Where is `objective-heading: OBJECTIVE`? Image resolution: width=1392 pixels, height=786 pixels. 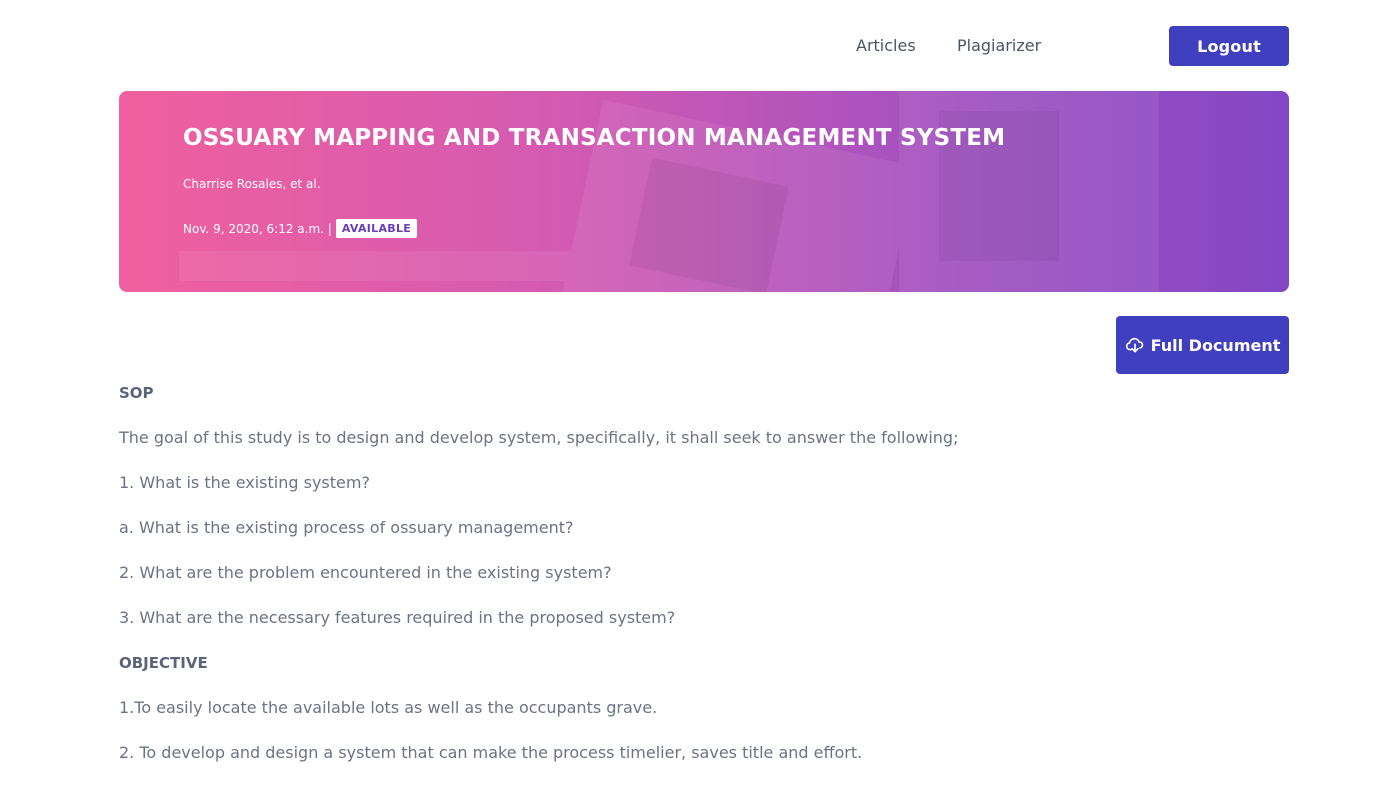 objective-heading: OBJECTIVE is located at coordinates (163, 663).